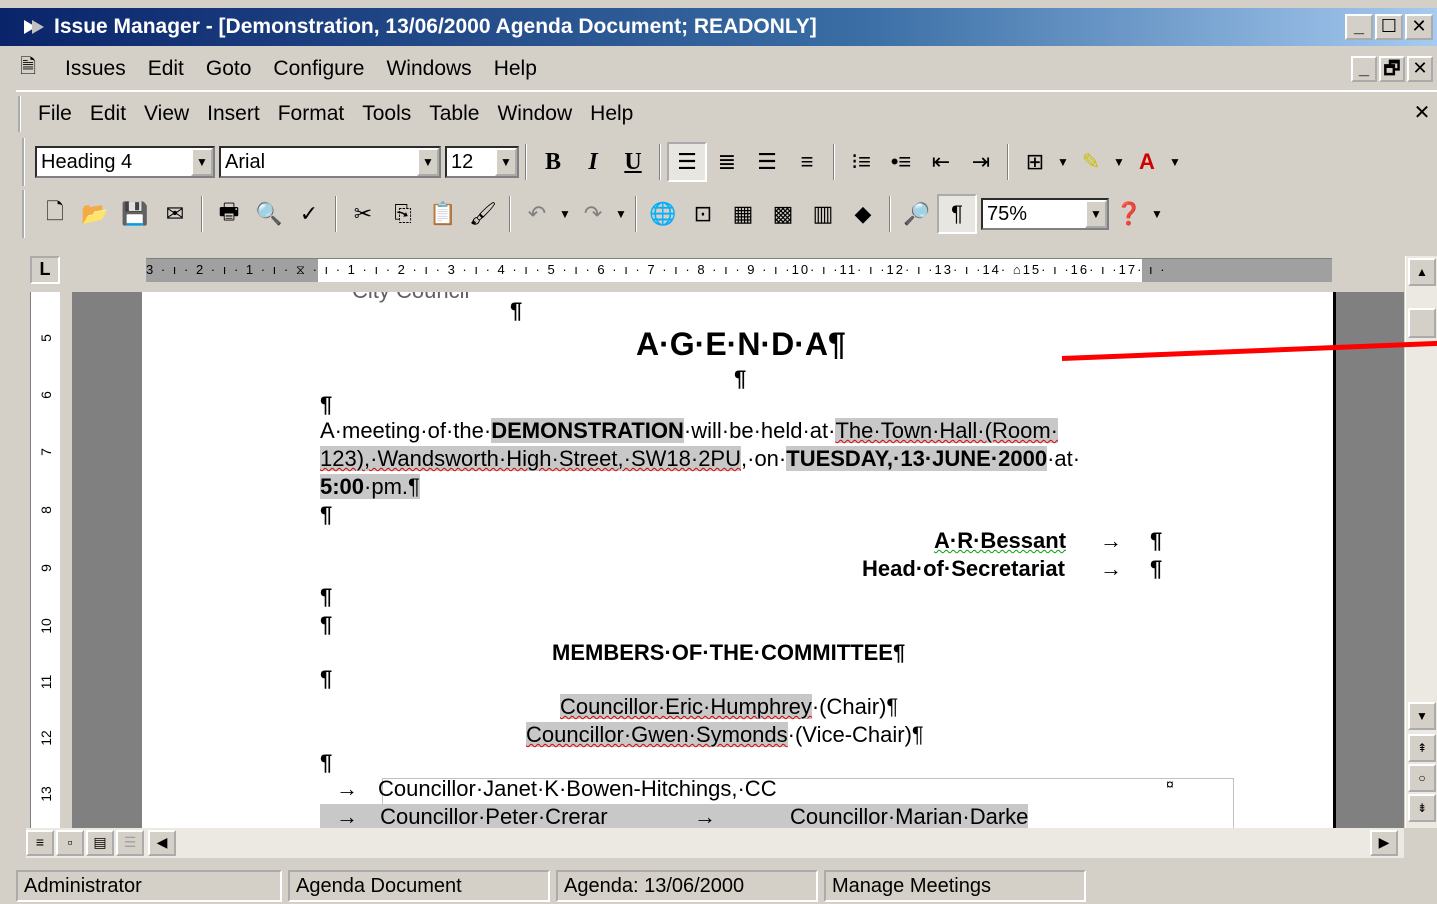 The height and width of the screenshot is (904, 1437). What do you see at coordinates (743, 214) in the screenshot?
I see `insert-table-icon: ▦` at bounding box center [743, 214].